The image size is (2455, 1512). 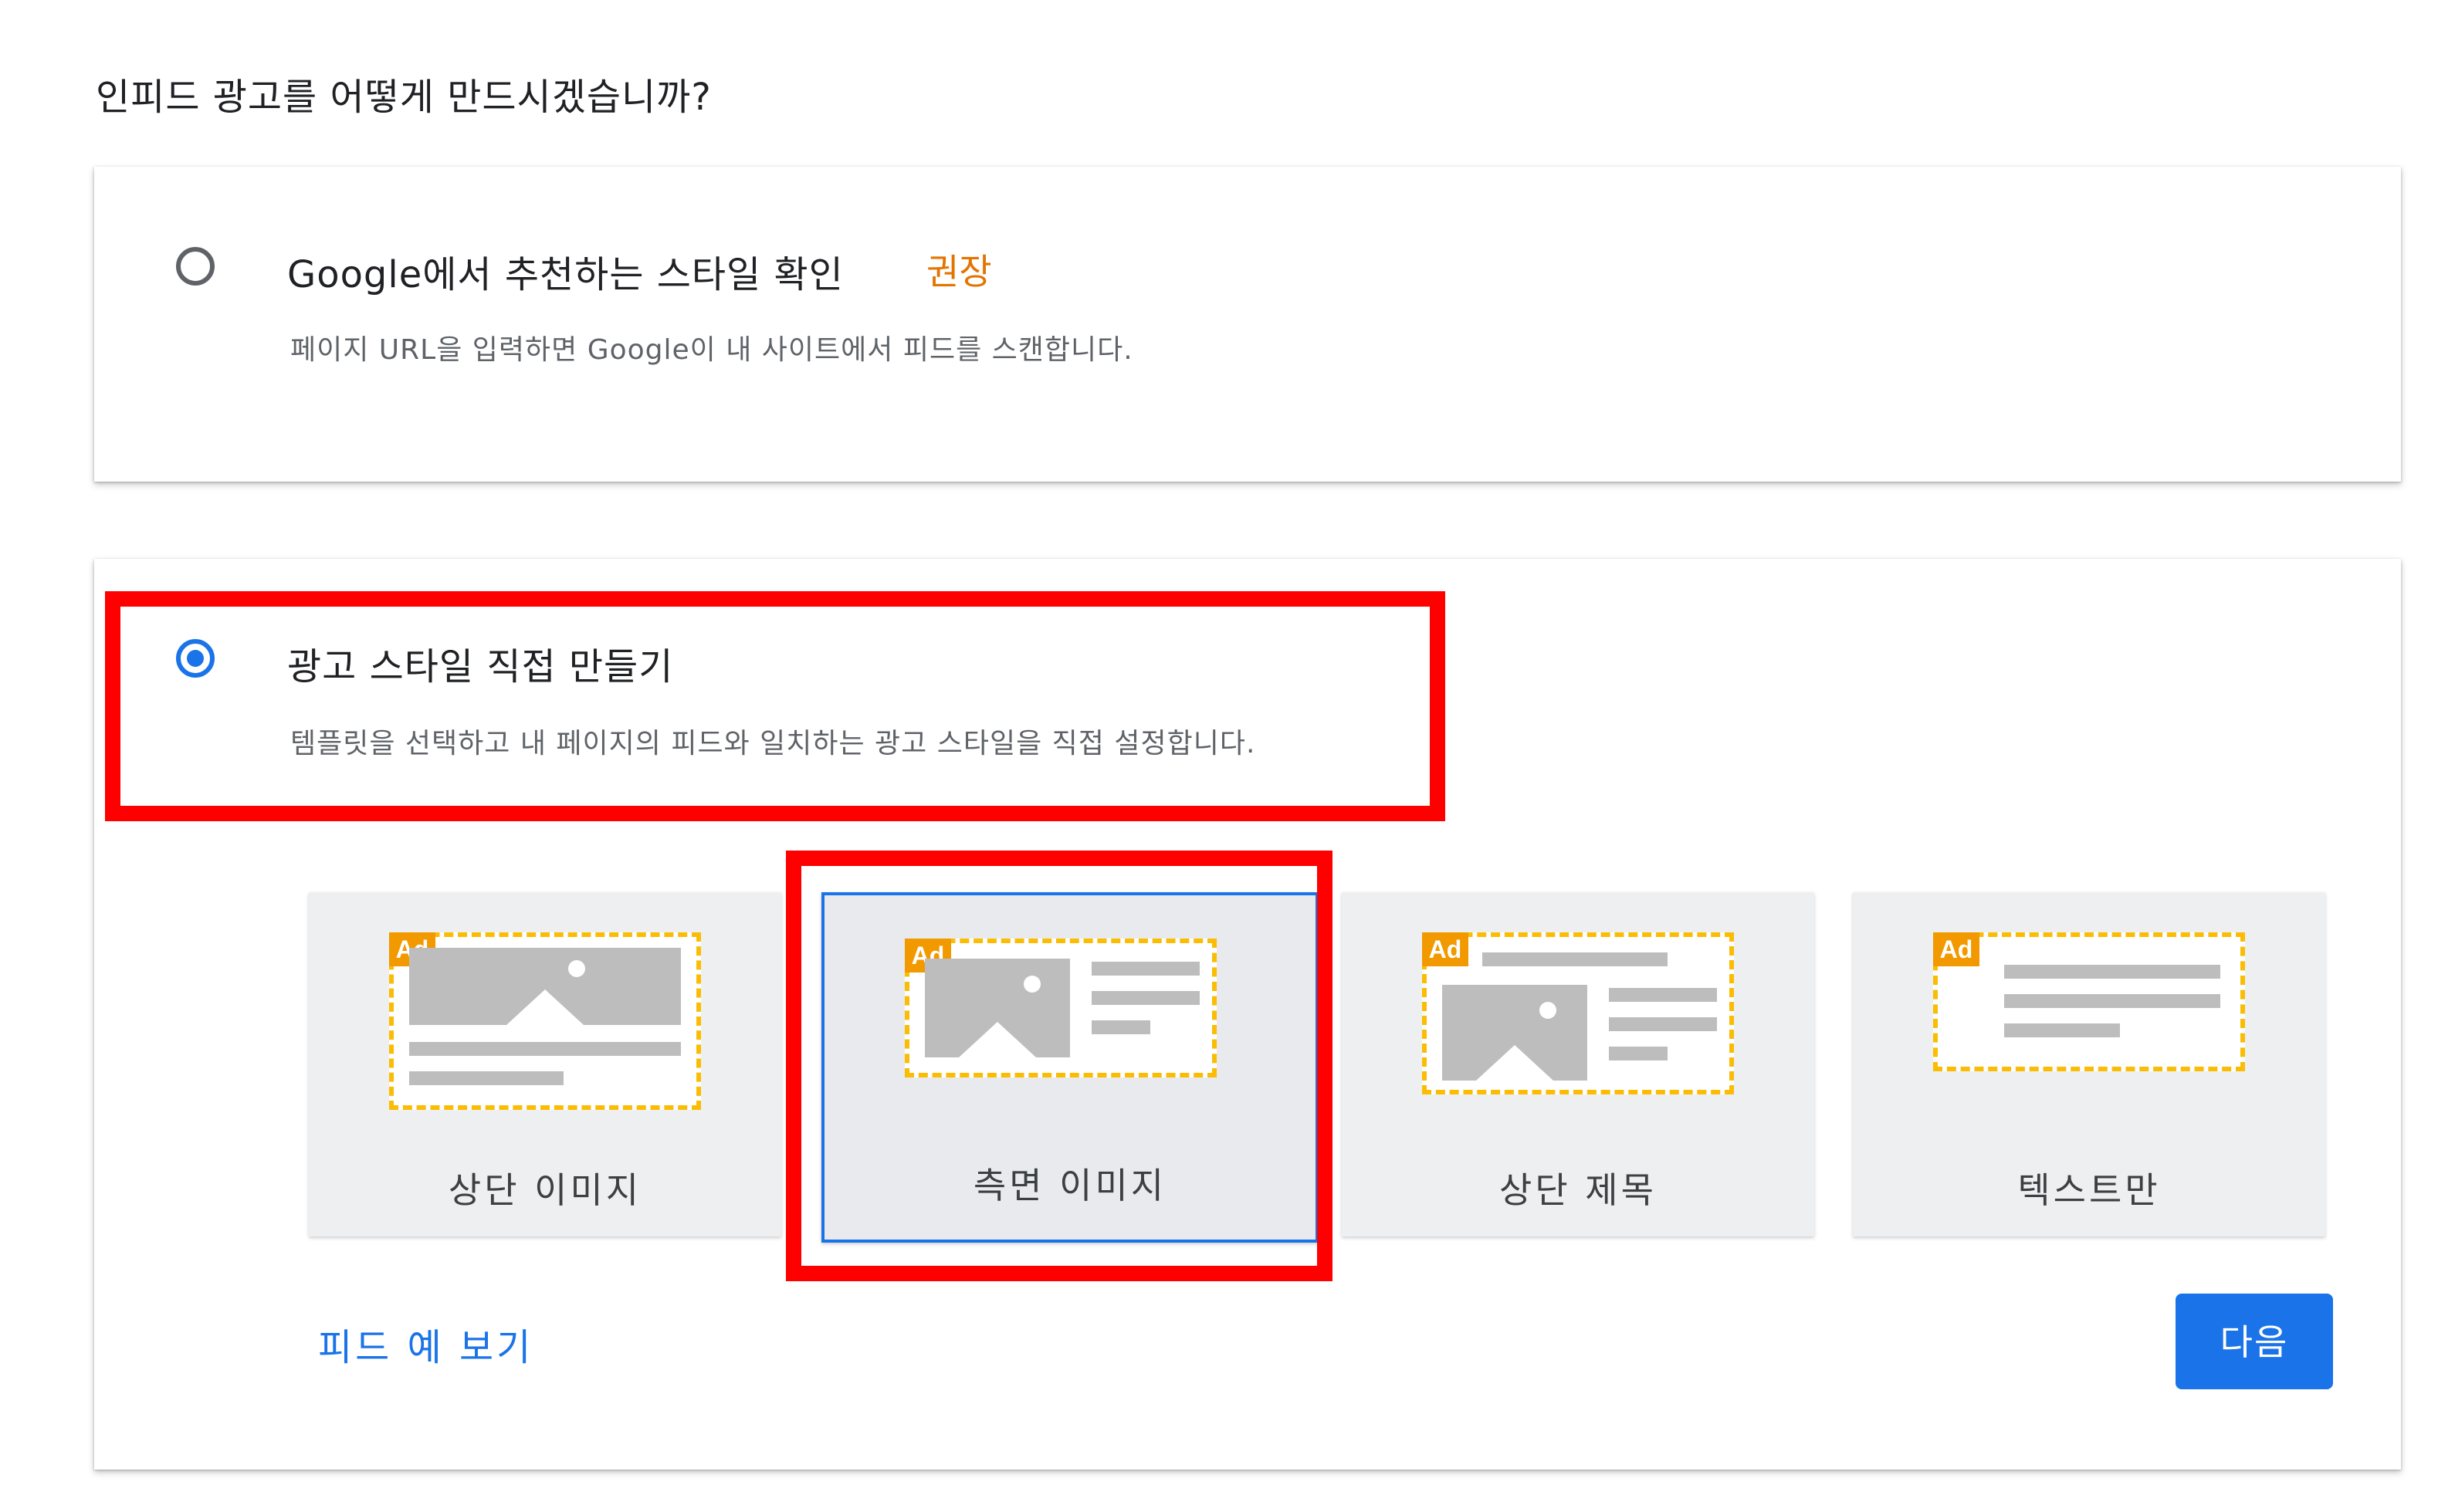 What do you see at coordinates (2254, 1341) in the screenshot?
I see `next-button: 다음` at bounding box center [2254, 1341].